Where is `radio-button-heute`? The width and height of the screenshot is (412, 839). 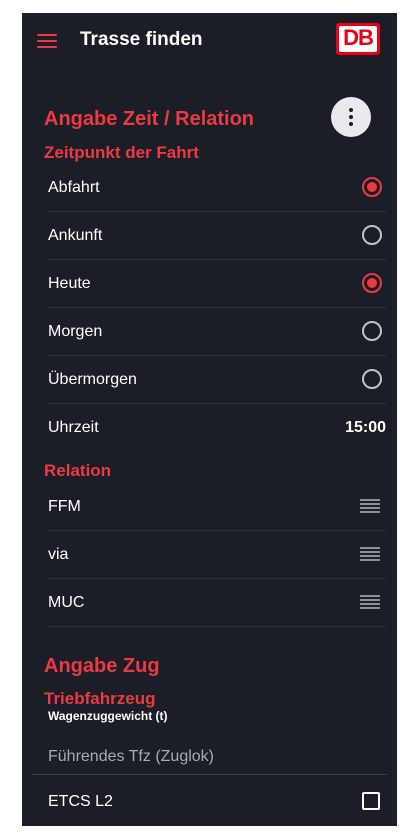 radio-button-heute is located at coordinates (372, 283).